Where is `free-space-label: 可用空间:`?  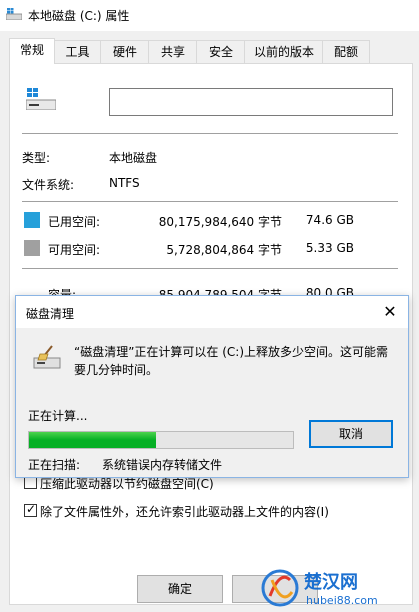 free-space-label: 可用空间: is located at coordinates (74, 250).